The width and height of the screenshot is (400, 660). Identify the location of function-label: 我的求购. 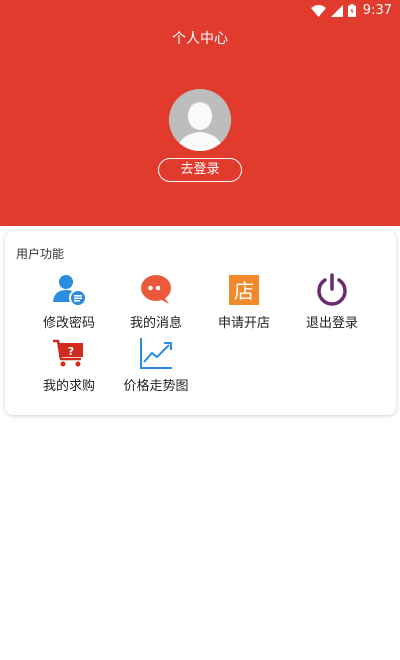
(68, 386).